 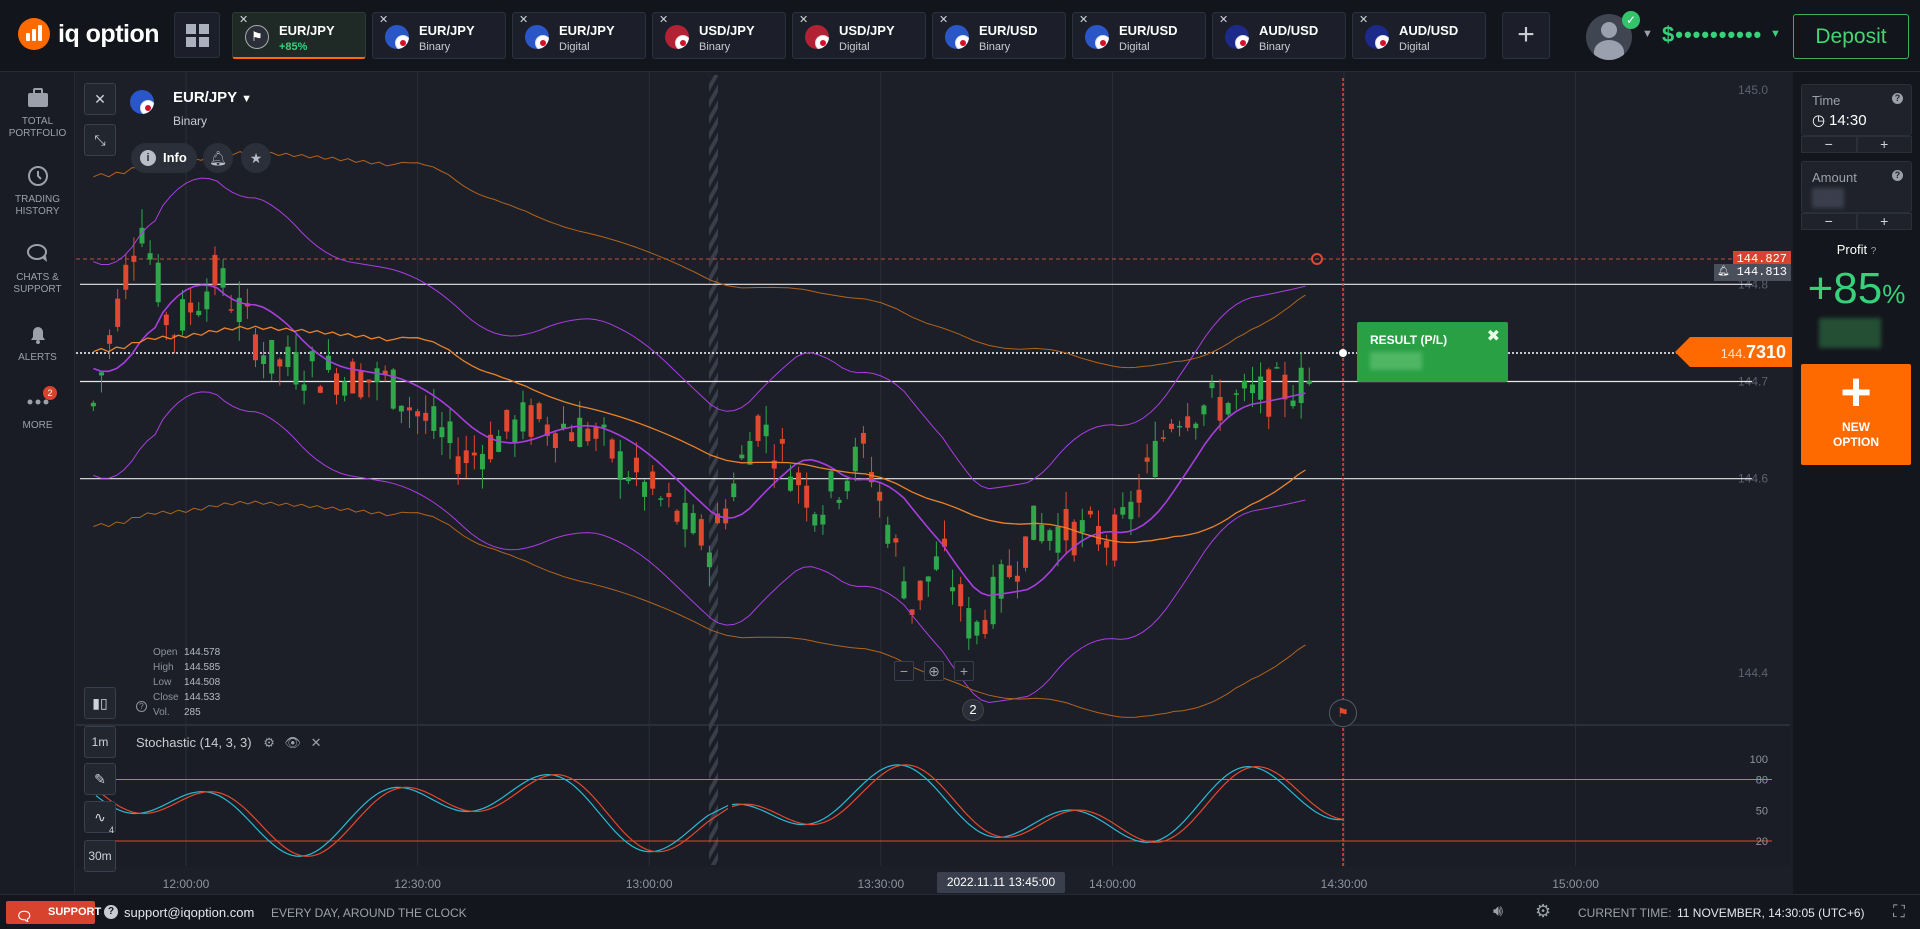 I want to click on zoom-in-button: +, so click(x=964, y=671).